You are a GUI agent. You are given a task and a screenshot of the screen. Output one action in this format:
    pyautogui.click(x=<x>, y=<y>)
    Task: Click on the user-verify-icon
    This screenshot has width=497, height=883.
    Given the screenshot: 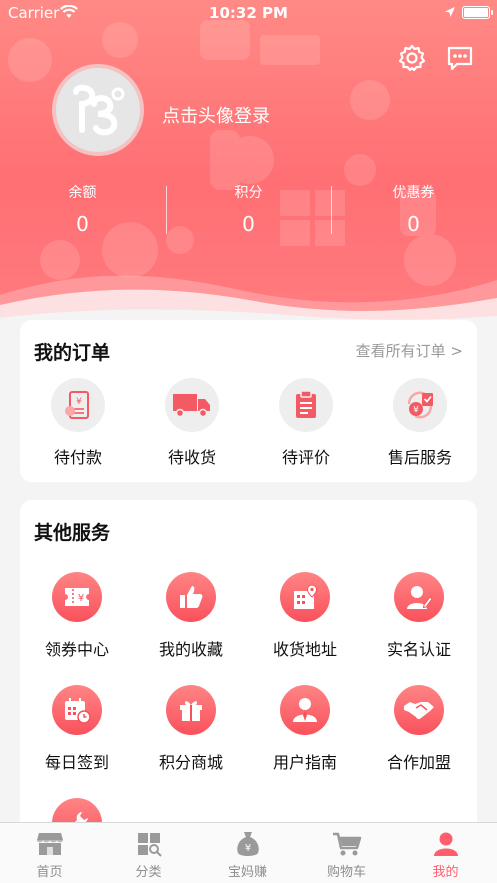 What is the action you would take?
    pyautogui.click(x=420, y=597)
    